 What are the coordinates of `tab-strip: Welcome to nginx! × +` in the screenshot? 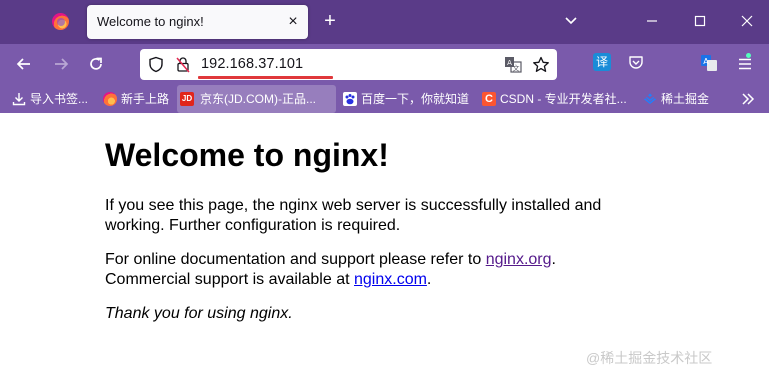 It's located at (384, 22).